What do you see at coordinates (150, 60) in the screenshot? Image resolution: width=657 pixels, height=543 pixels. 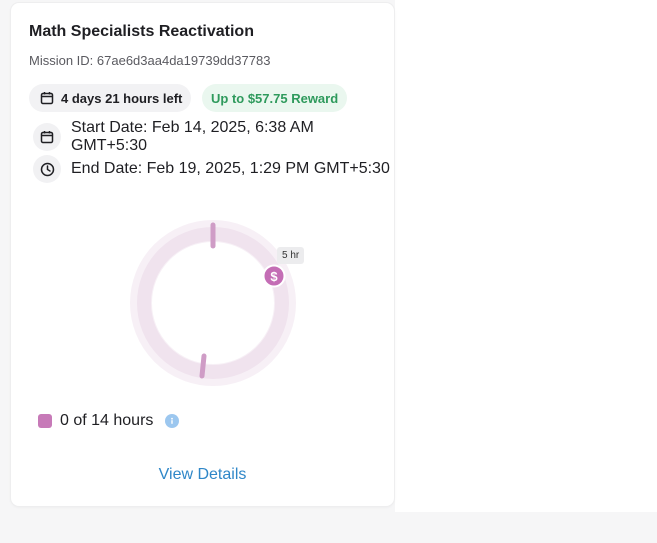 I see `mission-id: Mission ID: 67ae6d3aa4da19739dd37783` at bounding box center [150, 60].